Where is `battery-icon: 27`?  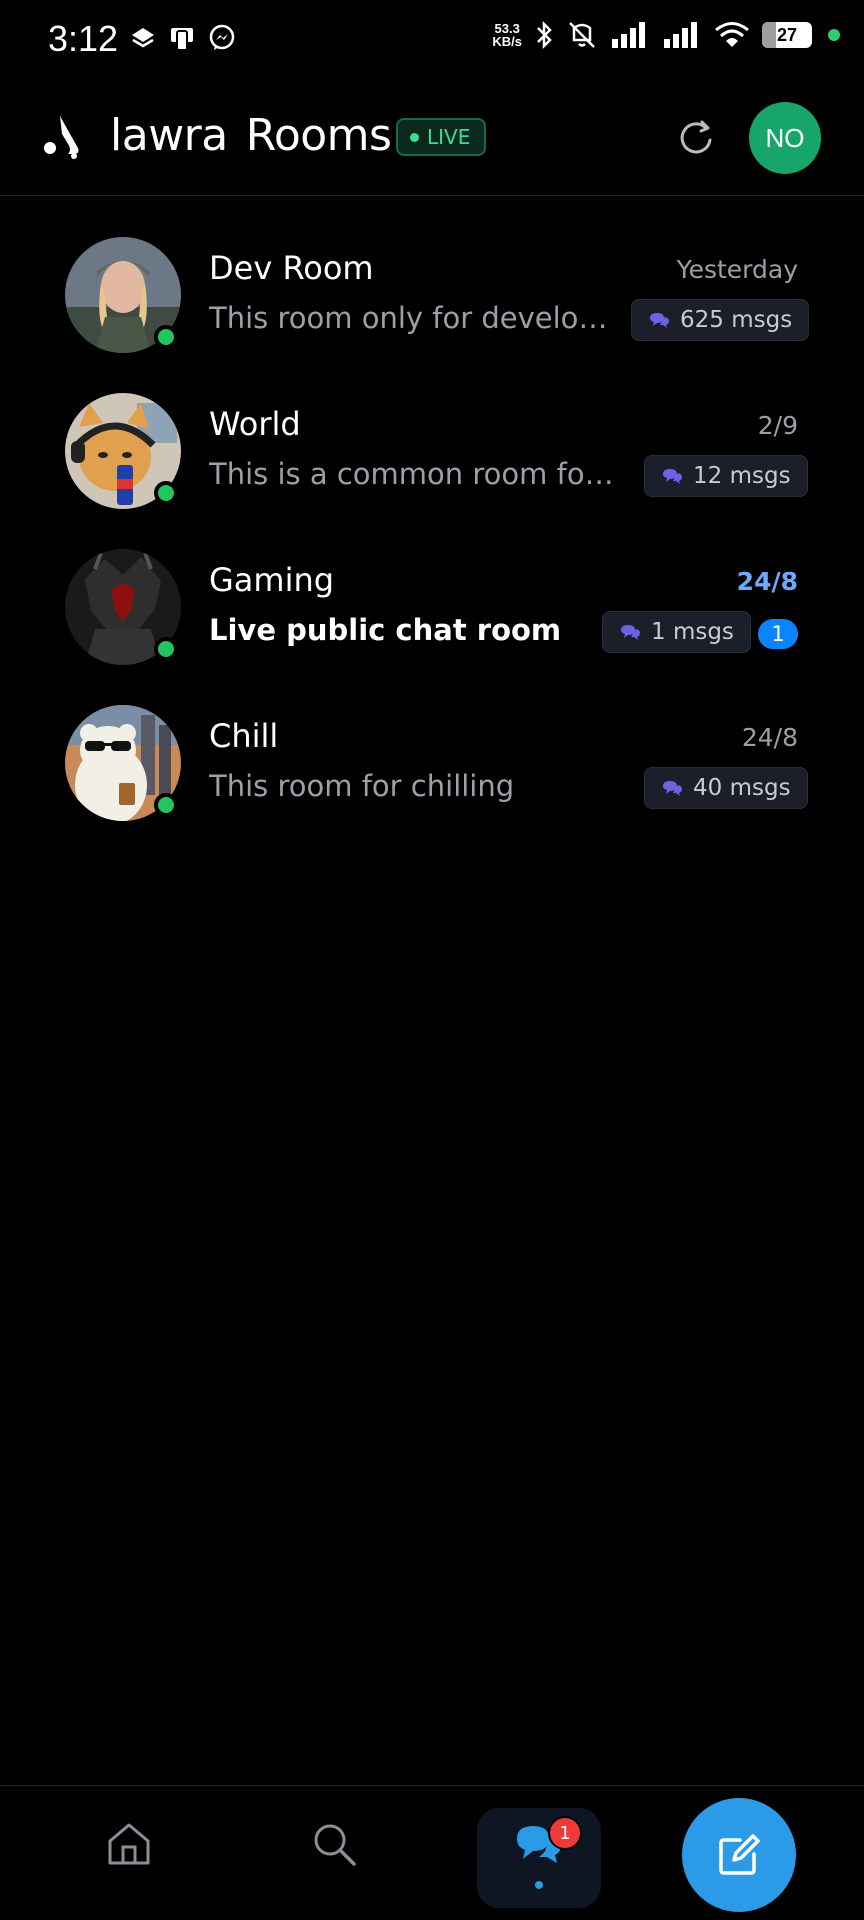 battery-icon: 27 is located at coordinates (787, 35).